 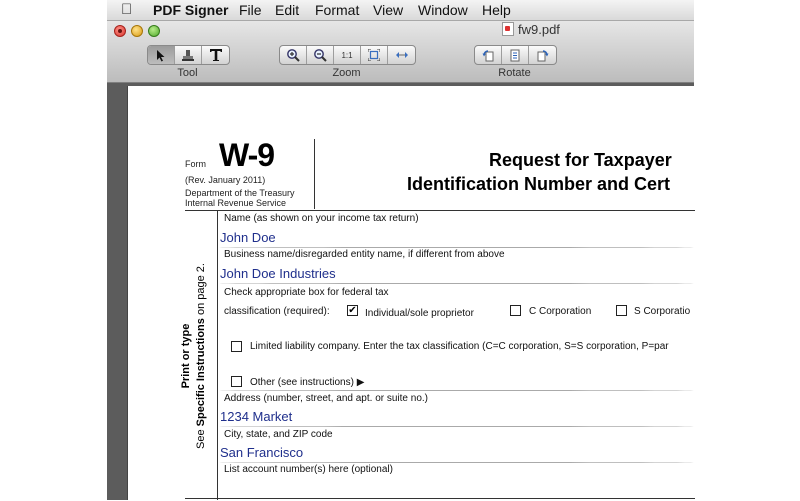 What do you see at coordinates (154, 31) in the screenshot?
I see `zoom-window-button` at bounding box center [154, 31].